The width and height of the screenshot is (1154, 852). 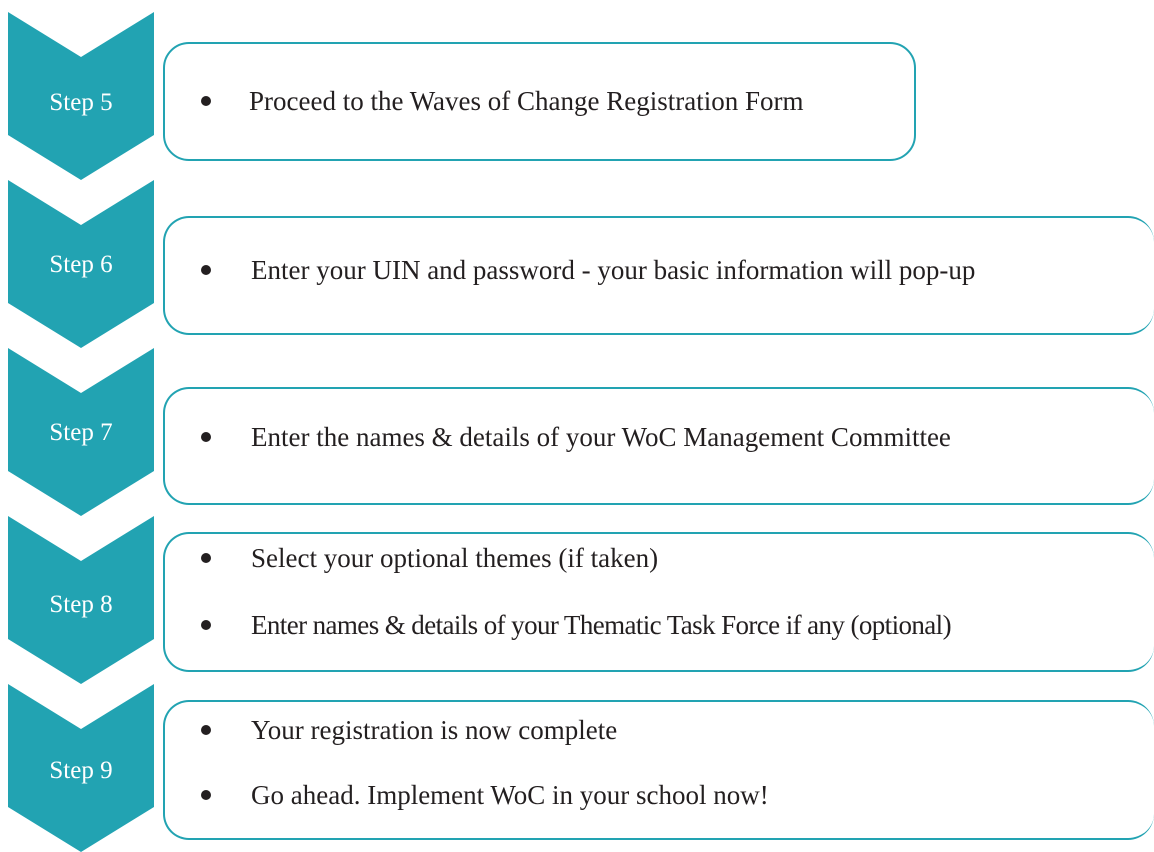 I want to click on step-5-label: Step 5, so click(x=81, y=102).